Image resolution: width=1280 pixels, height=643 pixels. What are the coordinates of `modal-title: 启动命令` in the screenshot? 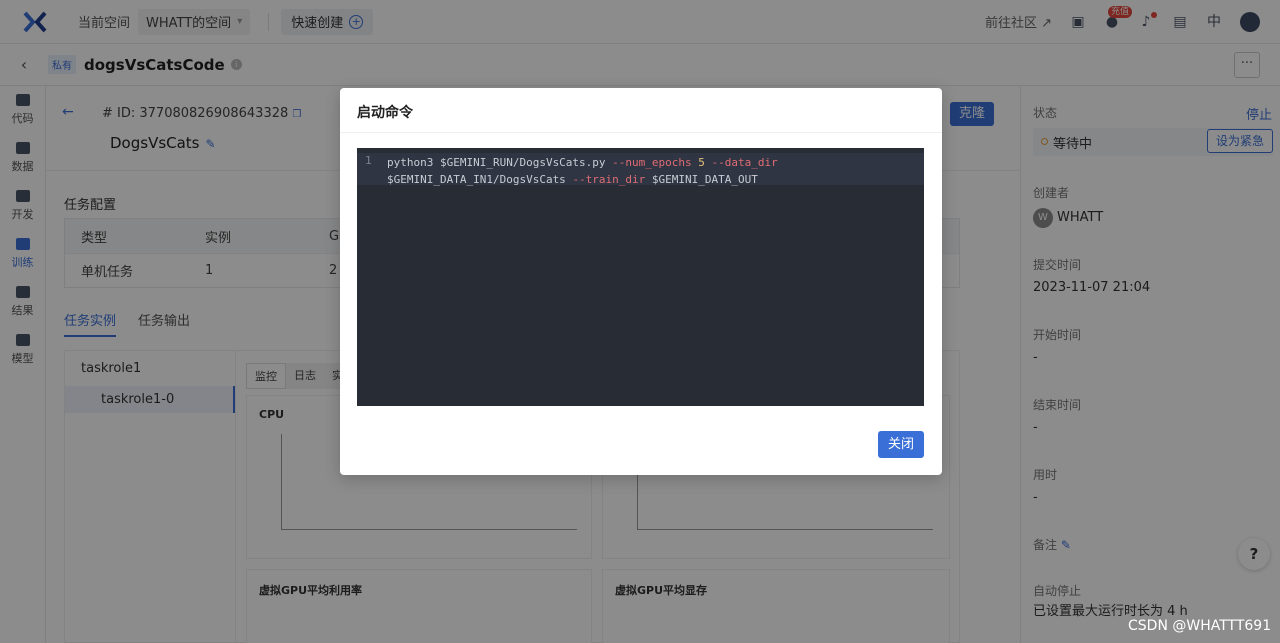 It's located at (385, 113).